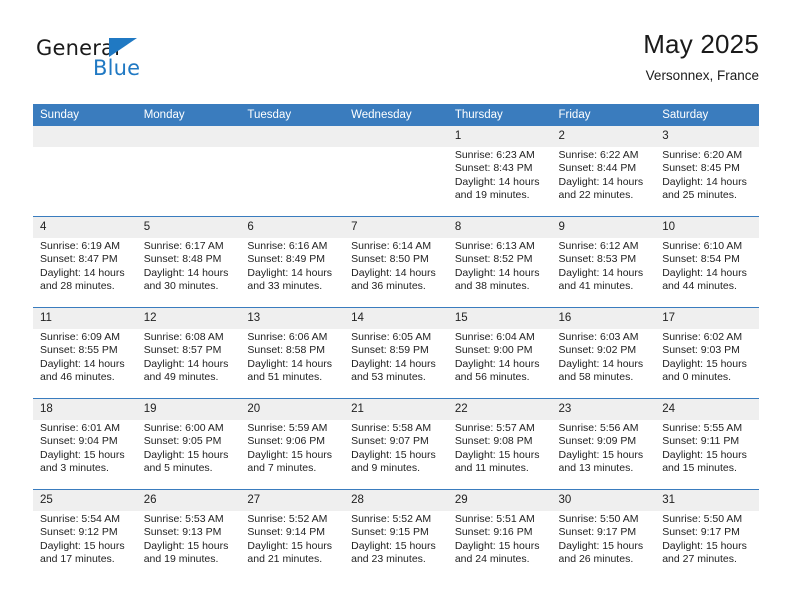 Image resolution: width=792 pixels, height=612 pixels. I want to click on sunset-text: Sunset: 8:50 PM, so click(390, 259).